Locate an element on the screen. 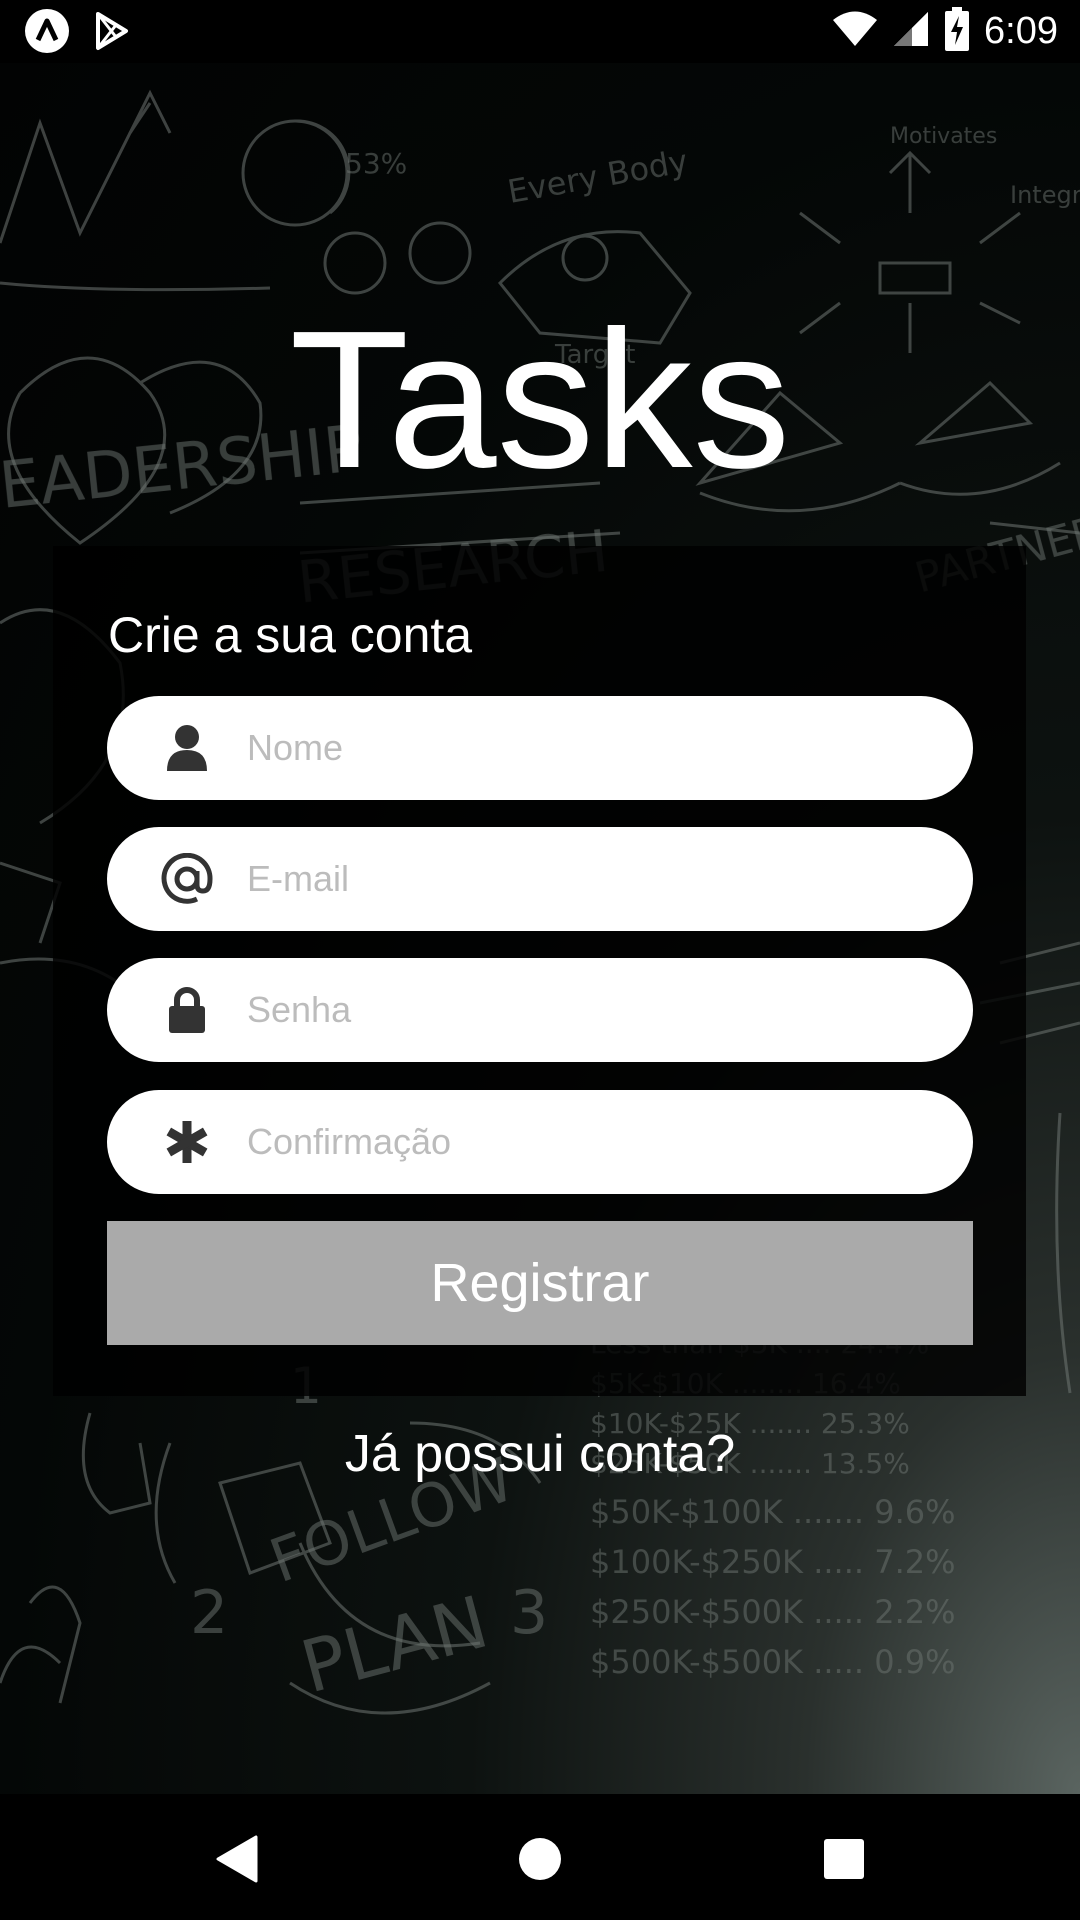  name-field is located at coordinates (540, 748).